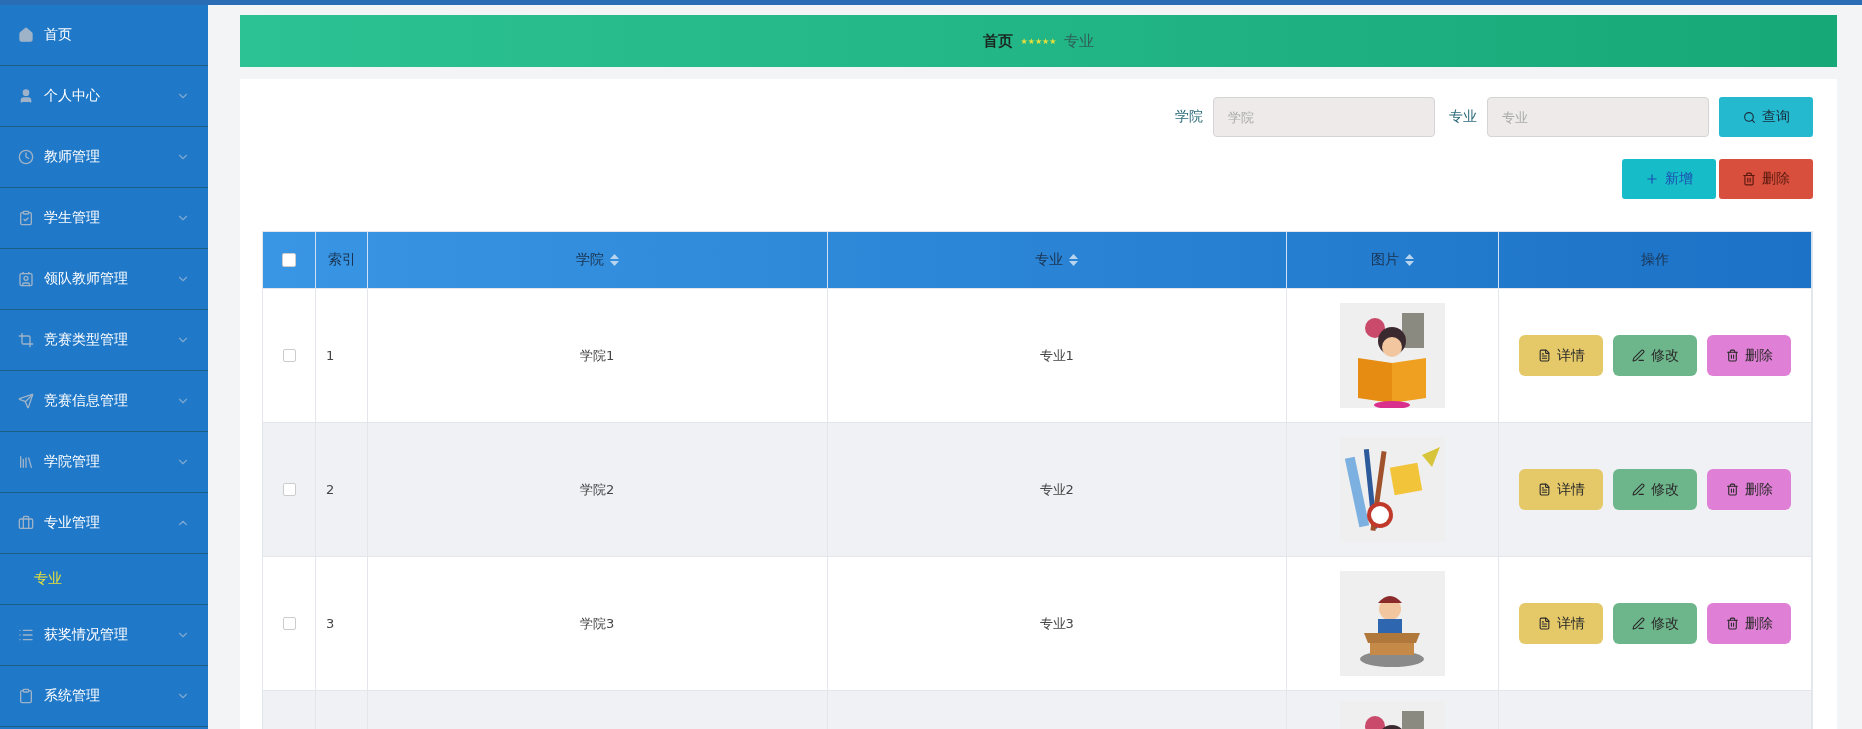 Image resolution: width=1862 pixels, height=729 pixels. What do you see at coordinates (1079, 41) in the screenshot?
I see `breadcrumb-current: 专业` at bounding box center [1079, 41].